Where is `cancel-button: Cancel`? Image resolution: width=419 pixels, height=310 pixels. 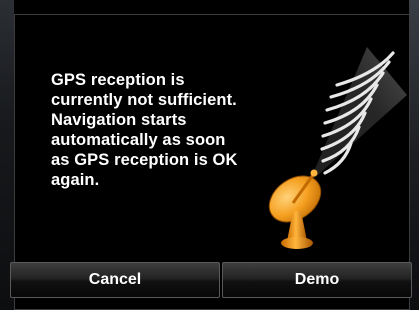 cancel-button: Cancel is located at coordinates (115, 280).